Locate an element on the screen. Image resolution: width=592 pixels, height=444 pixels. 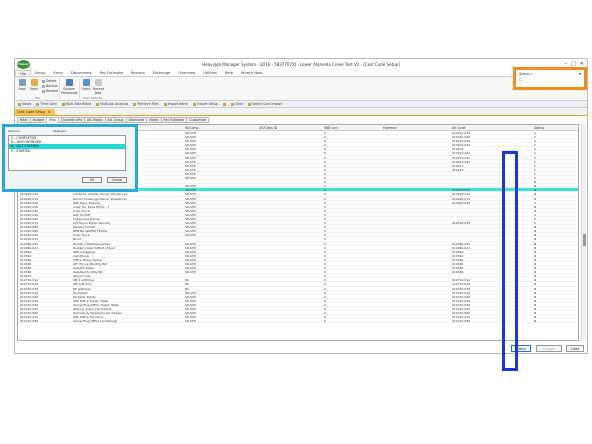
recent-jobs-icon is located at coordinates (98, 82).